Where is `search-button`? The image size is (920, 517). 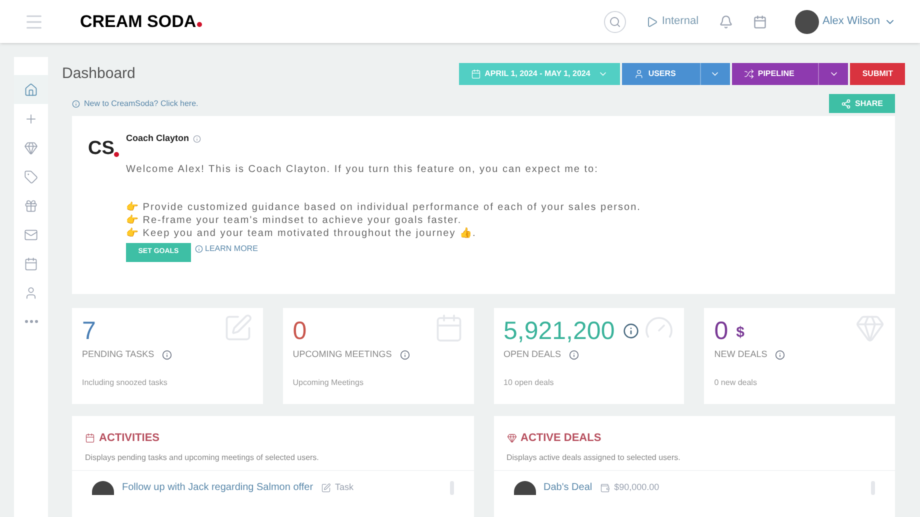
search-button is located at coordinates (615, 21).